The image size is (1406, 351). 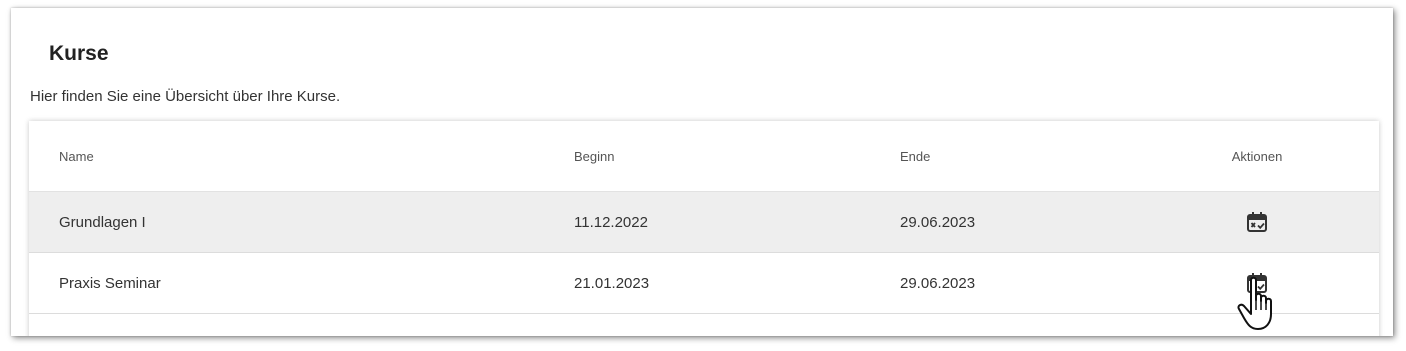 I want to click on calendar-check-icon, so click(x=1257, y=222).